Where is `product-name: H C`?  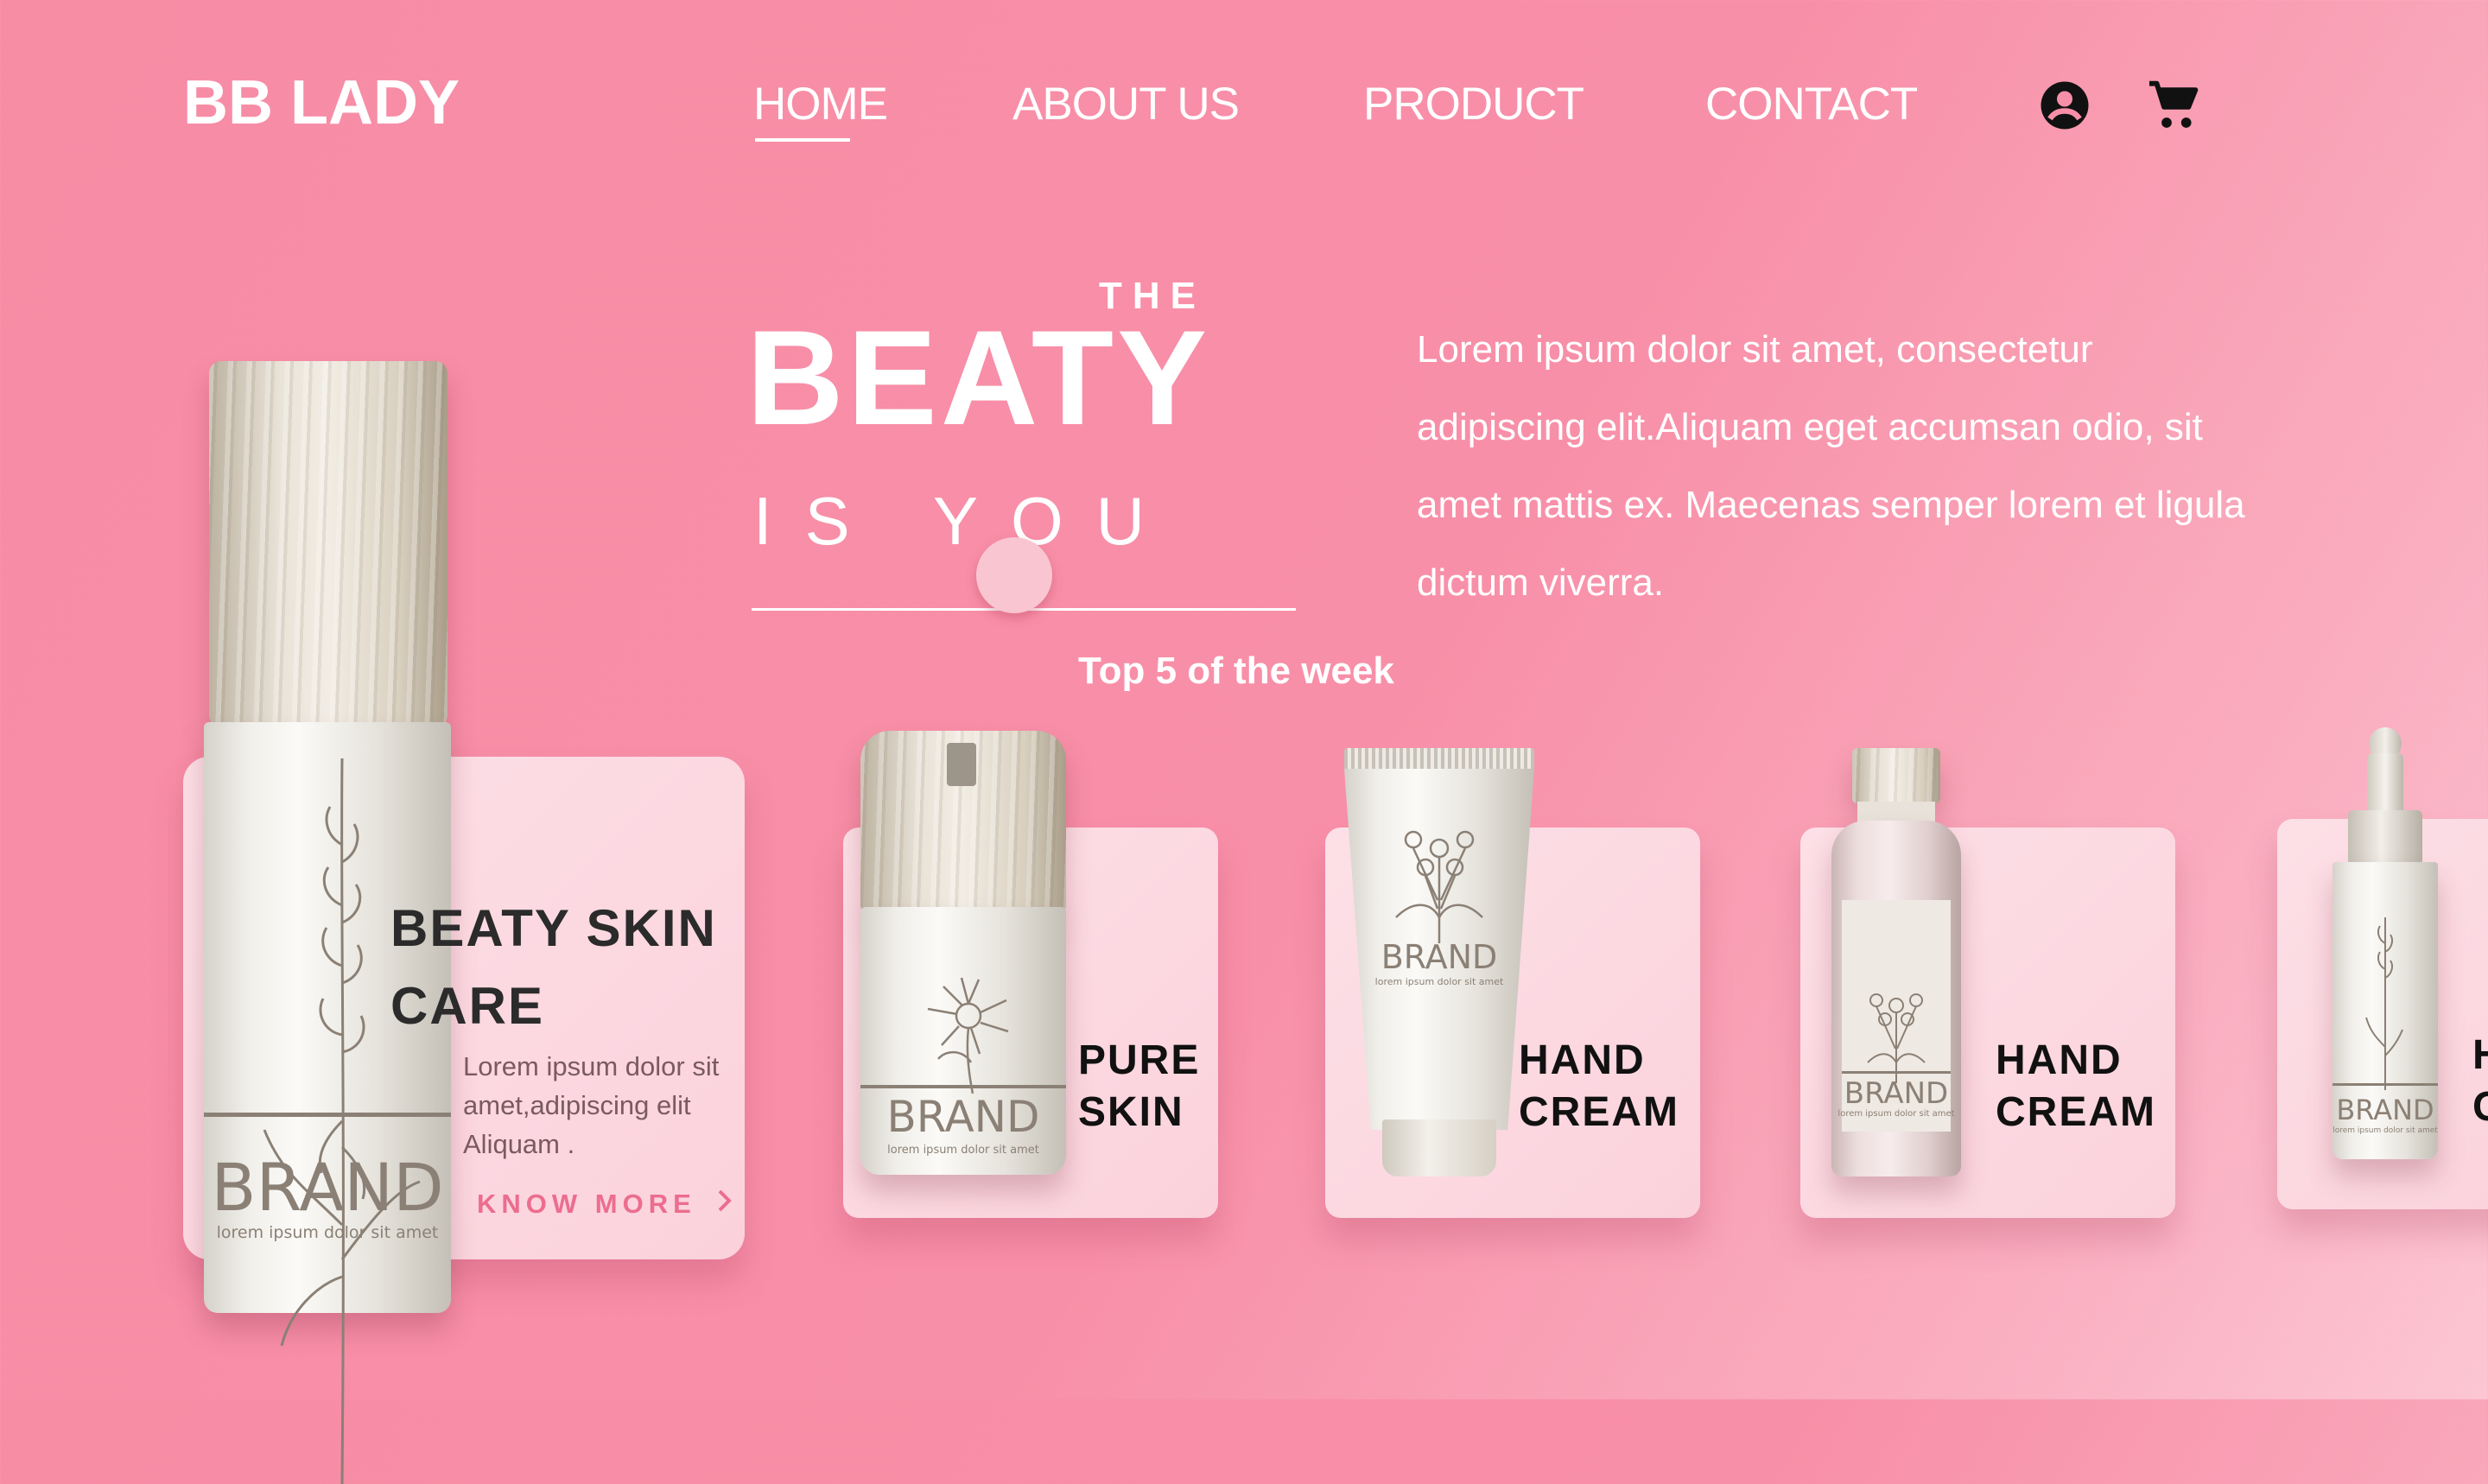 product-name: H C is located at coordinates (2480, 1081).